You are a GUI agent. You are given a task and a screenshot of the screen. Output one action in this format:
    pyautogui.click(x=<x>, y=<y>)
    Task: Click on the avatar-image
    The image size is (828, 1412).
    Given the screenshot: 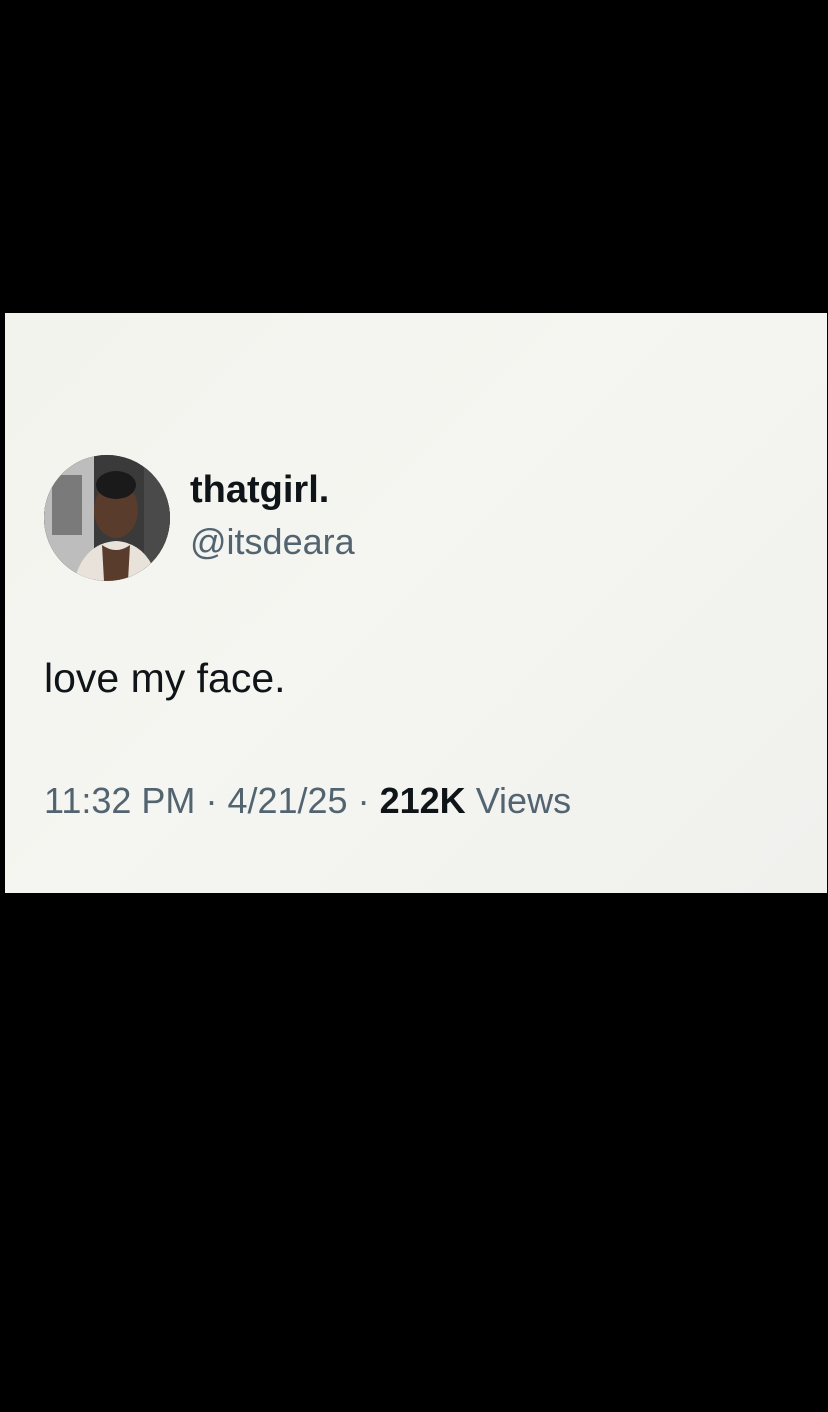 What is the action you would take?
    pyautogui.click(x=107, y=518)
    